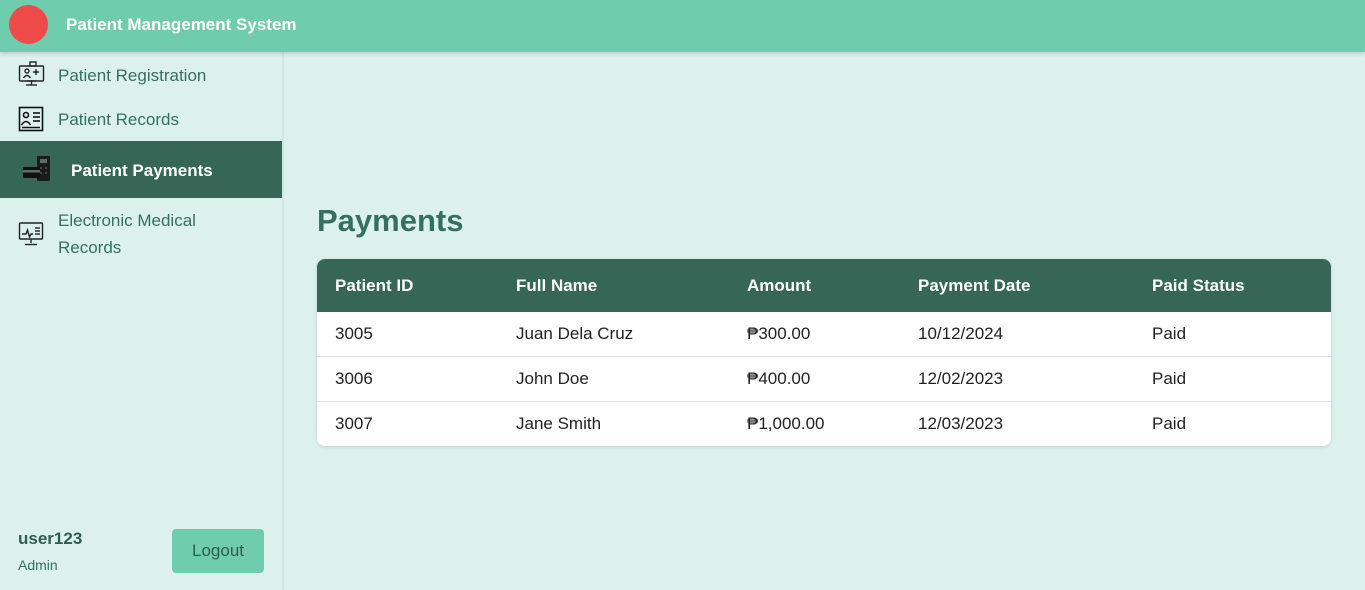  I want to click on cell-patient-id: 3007, so click(354, 423).